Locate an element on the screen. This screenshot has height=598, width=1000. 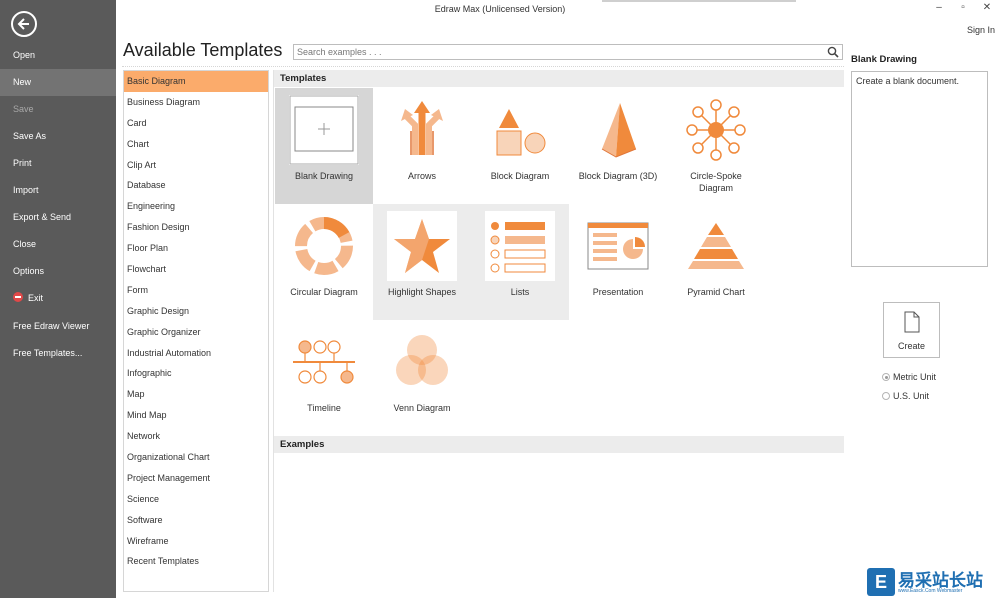
template-tile-arrows: Arrows is located at coordinates (422, 146).